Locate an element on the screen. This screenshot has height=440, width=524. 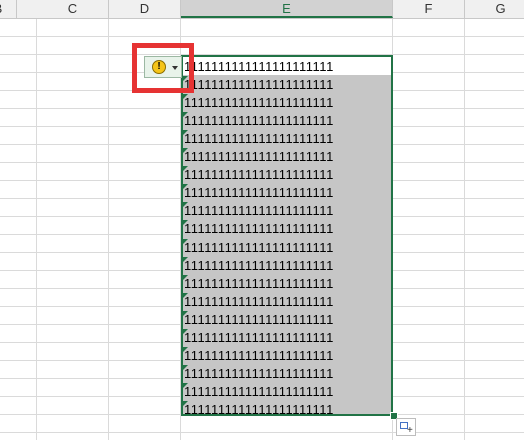
column-header-f: F is located at coordinates (429, 9).